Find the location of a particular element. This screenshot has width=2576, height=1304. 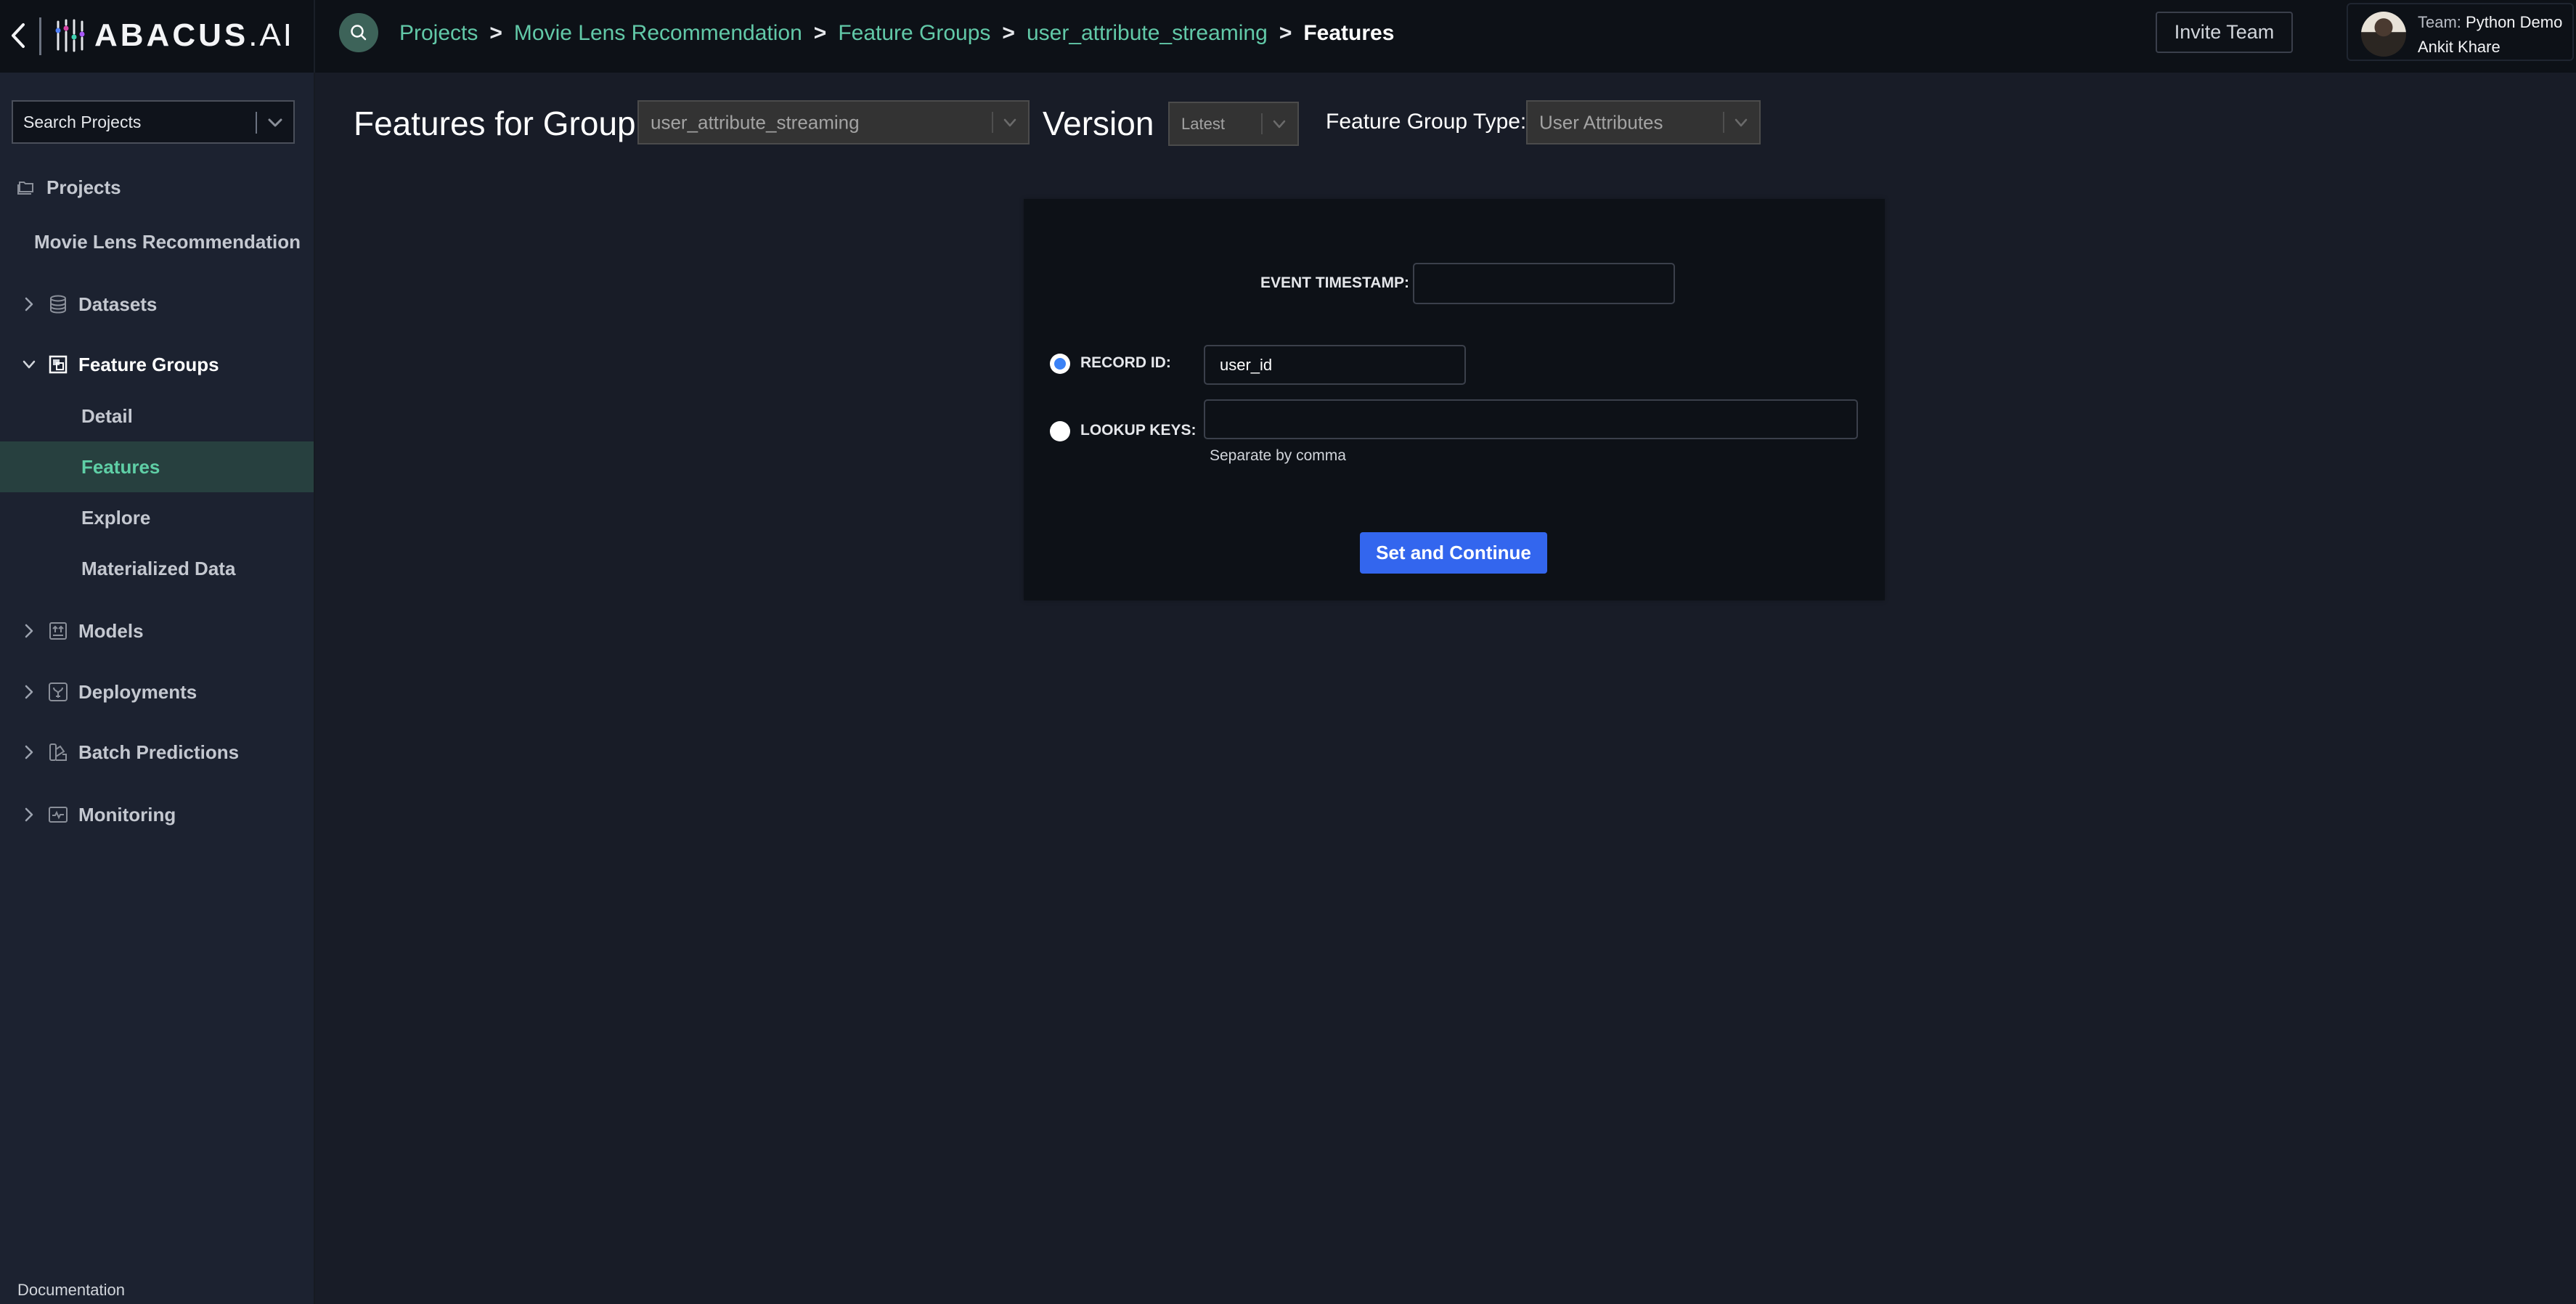

record-id-radio is located at coordinates (1060, 364).